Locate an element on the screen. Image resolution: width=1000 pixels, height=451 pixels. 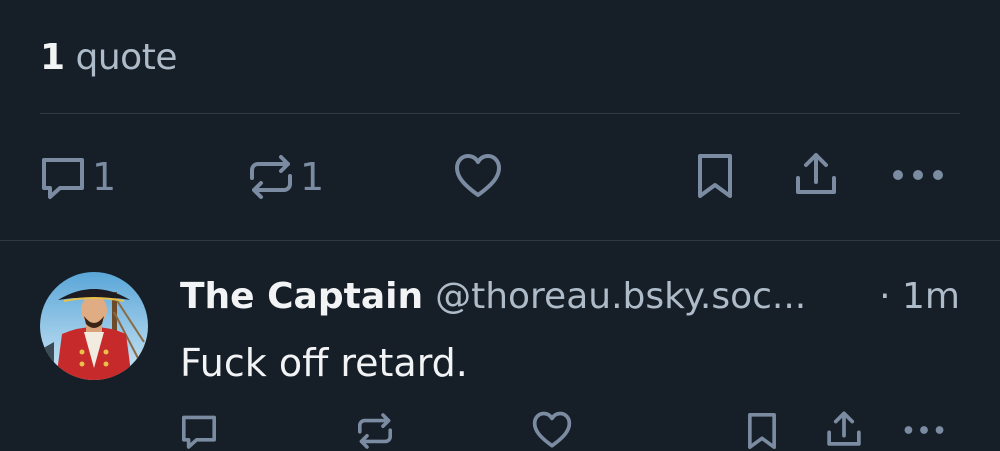
reply-reply-button is located at coordinates (199, 431).